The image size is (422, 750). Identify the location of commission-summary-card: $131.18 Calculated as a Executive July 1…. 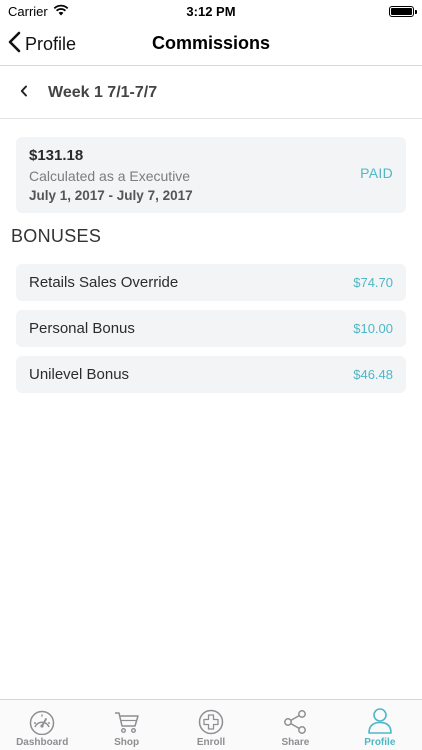
(211, 175).